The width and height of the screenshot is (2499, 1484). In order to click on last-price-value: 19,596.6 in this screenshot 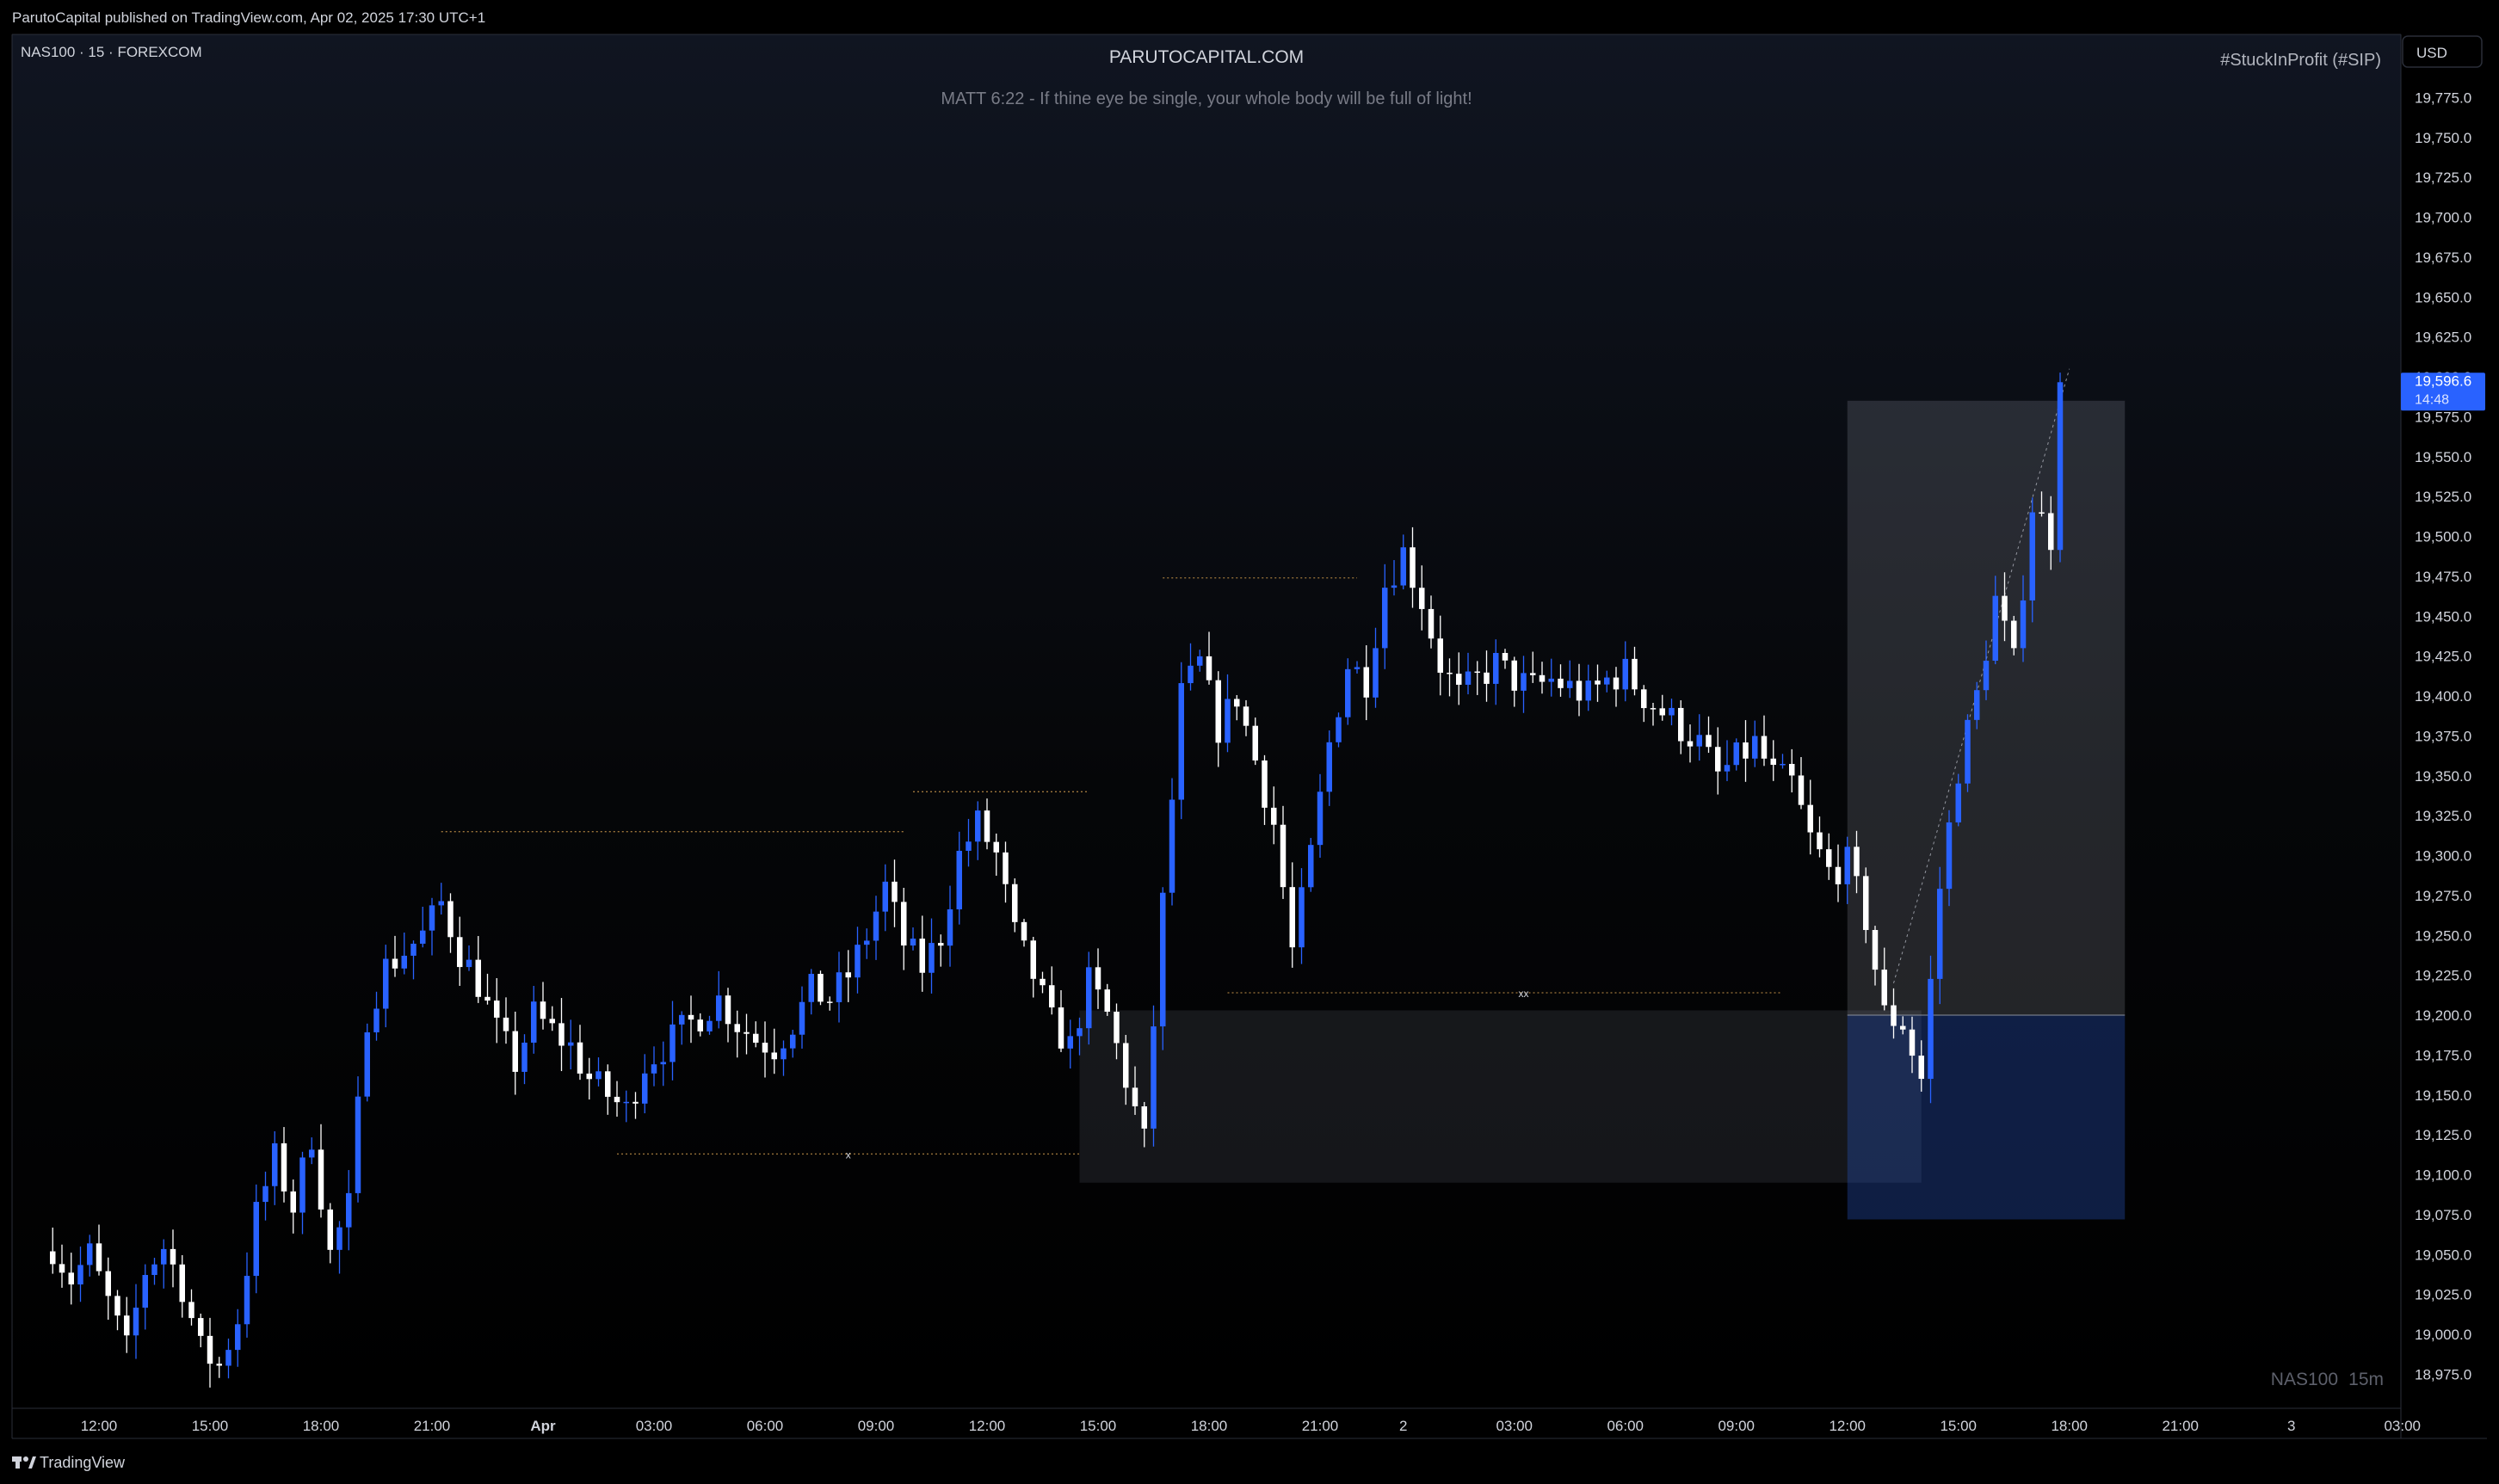, I will do `click(2443, 381)`.